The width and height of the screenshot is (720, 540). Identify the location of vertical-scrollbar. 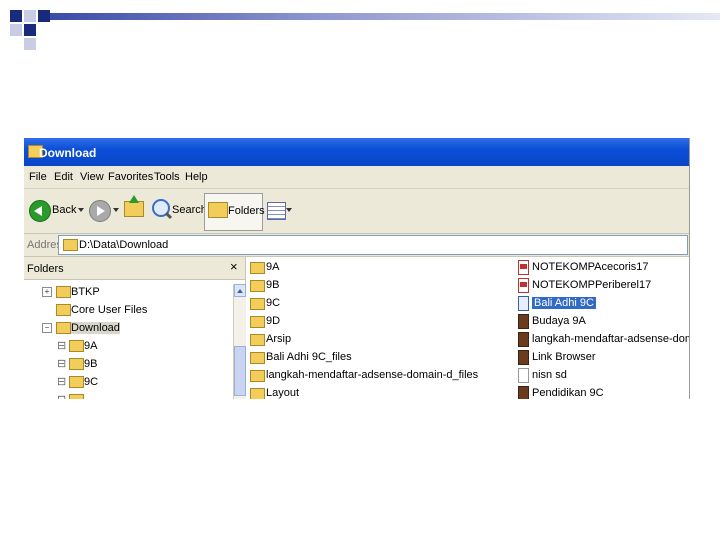
(239, 341).